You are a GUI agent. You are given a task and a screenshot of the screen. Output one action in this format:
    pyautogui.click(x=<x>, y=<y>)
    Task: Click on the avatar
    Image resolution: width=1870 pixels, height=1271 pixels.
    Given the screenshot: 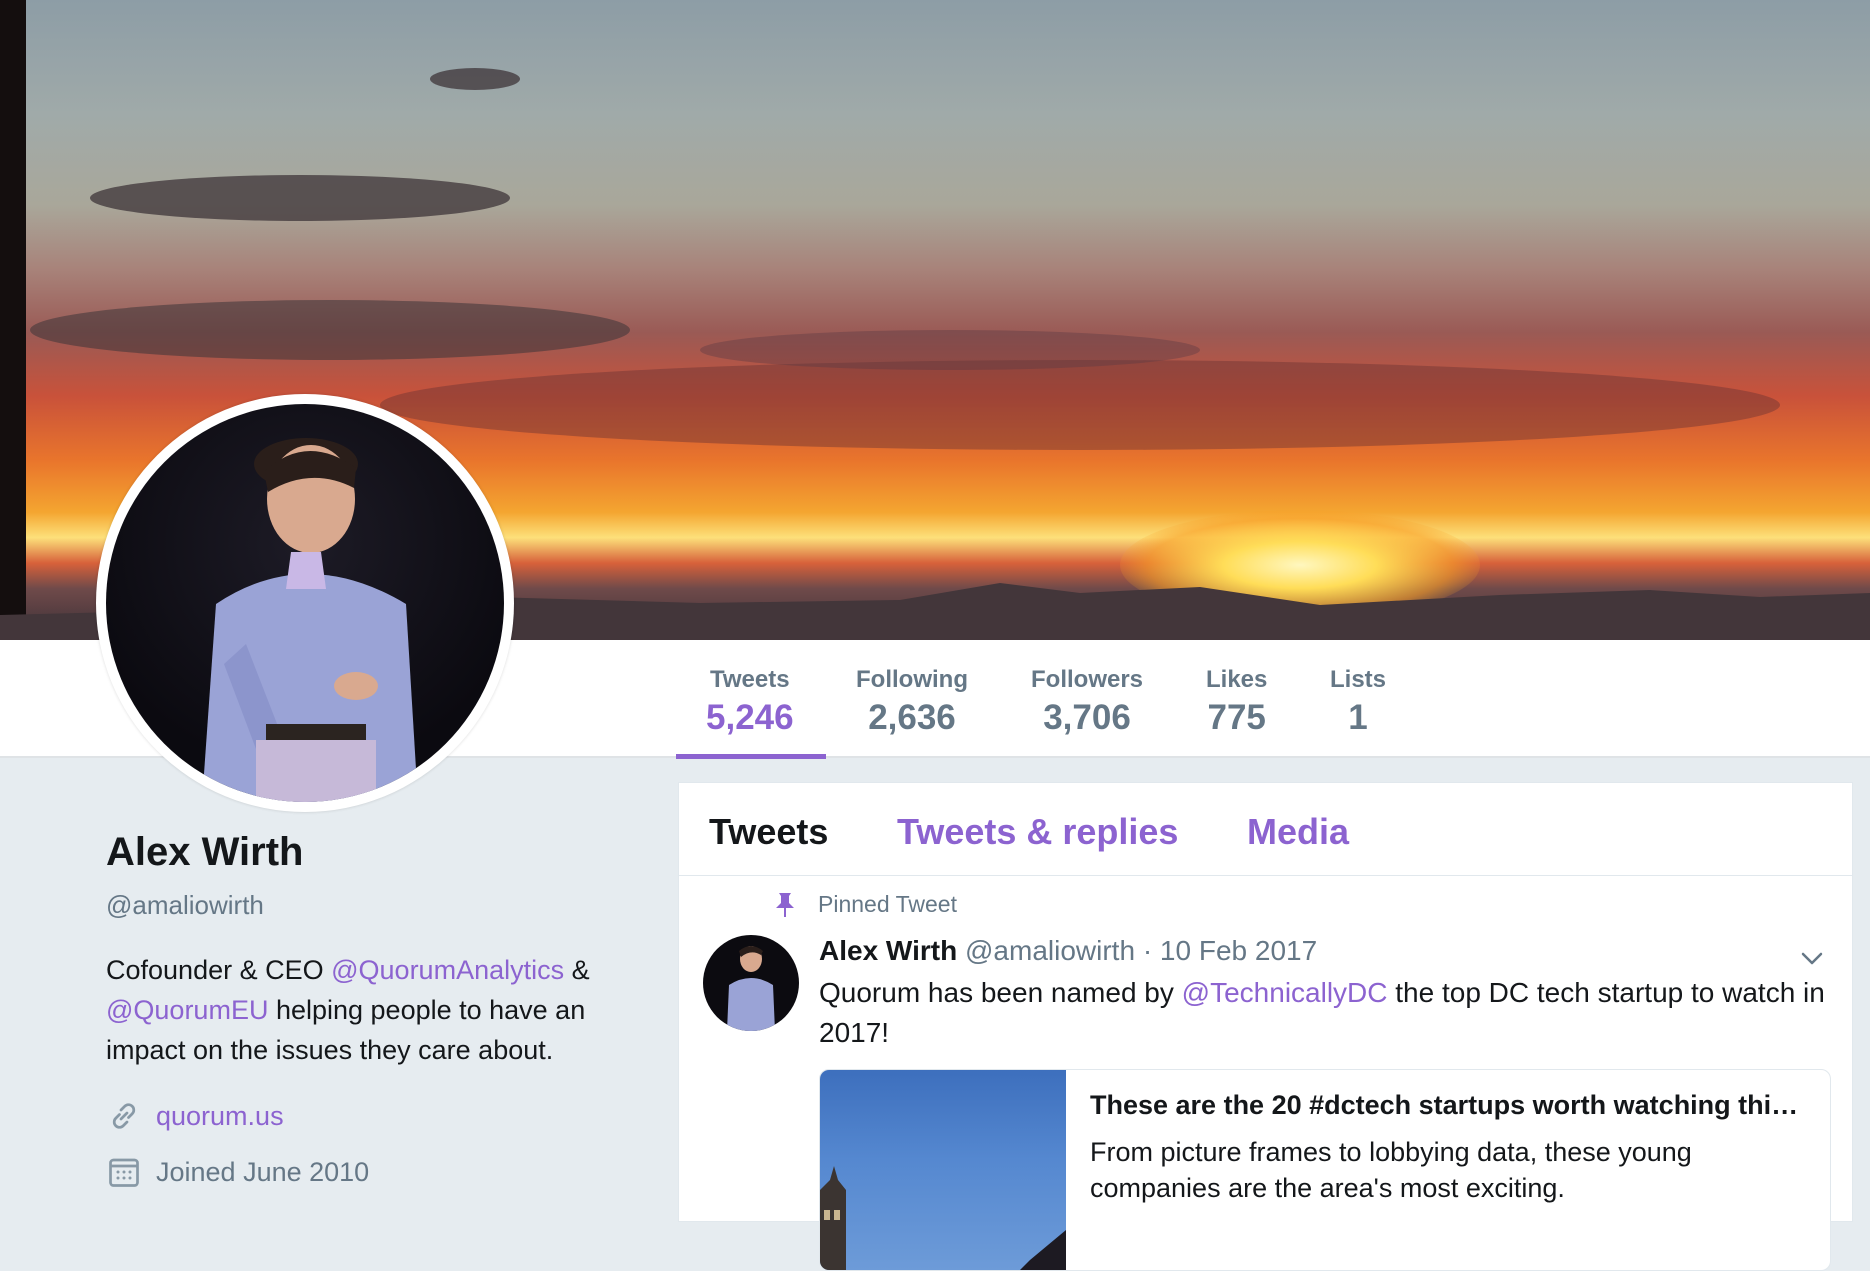 What is the action you would take?
    pyautogui.click(x=305, y=603)
    